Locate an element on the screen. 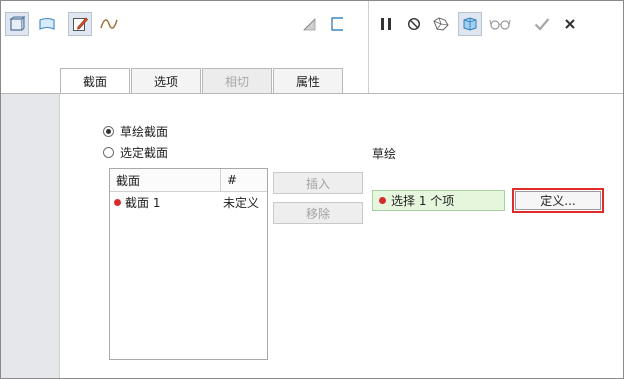  section-status: 未定义 is located at coordinates (241, 202).